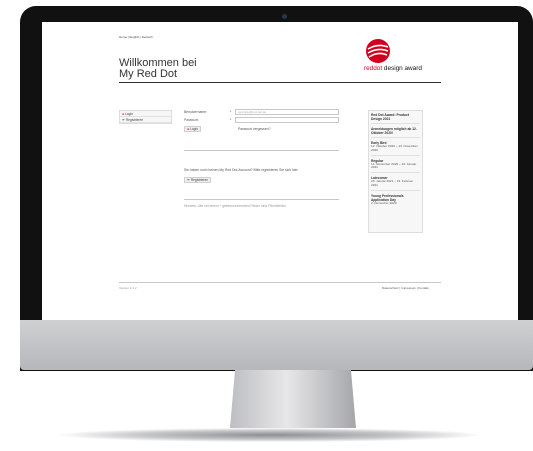 This screenshot has width=533, height=451. What do you see at coordinates (270, 435) in the screenshot?
I see `monitor-stand-base` at bounding box center [270, 435].